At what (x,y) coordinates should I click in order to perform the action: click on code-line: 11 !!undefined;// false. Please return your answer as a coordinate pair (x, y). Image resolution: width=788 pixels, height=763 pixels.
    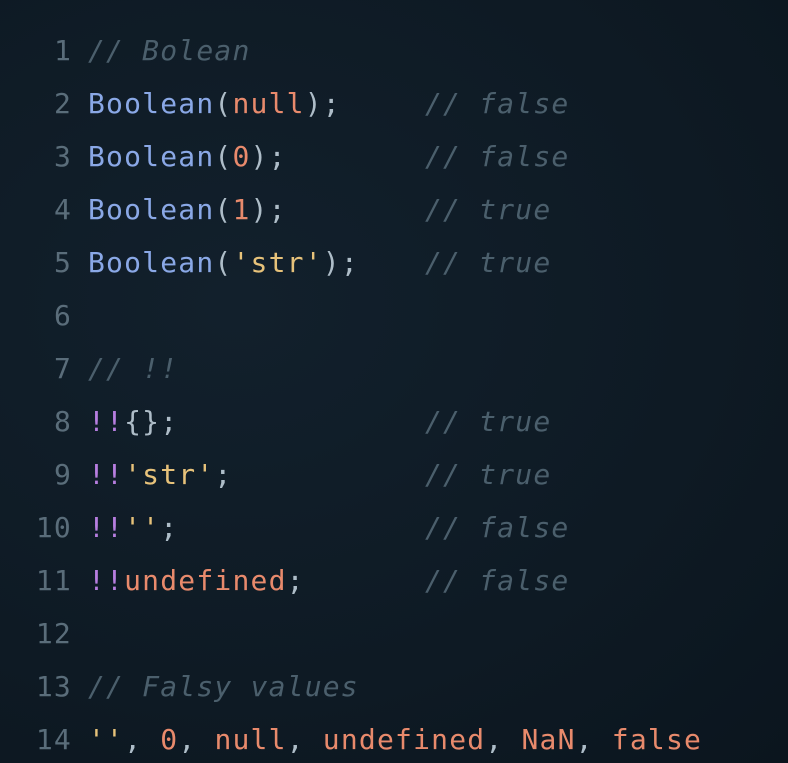
    Looking at the image, I should click on (394, 580).